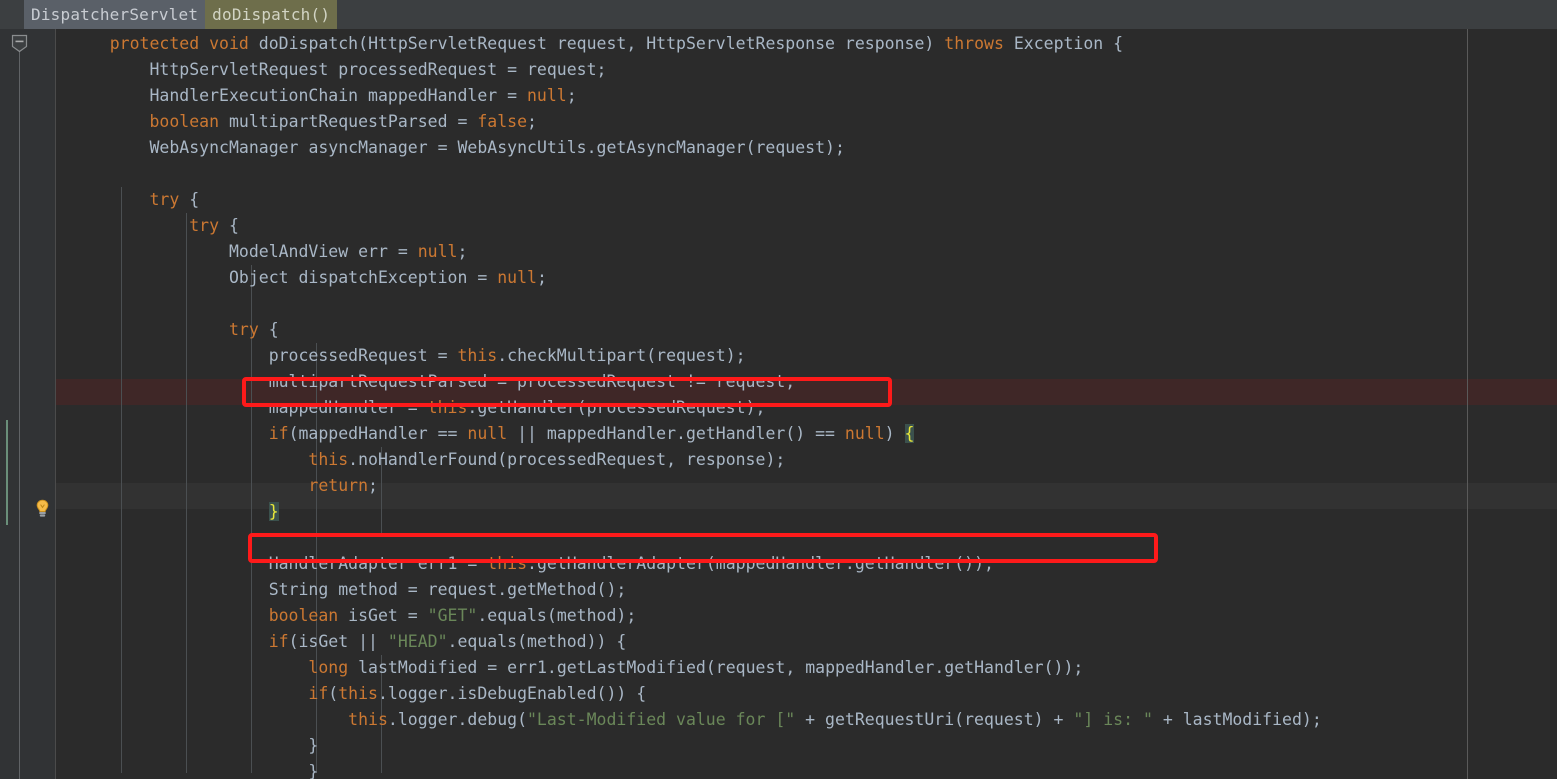 The width and height of the screenshot is (1557, 779). What do you see at coordinates (115, 14) in the screenshot?
I see `breadcrumb-class: DispatcherServlet` at bounding box center [115, 14].